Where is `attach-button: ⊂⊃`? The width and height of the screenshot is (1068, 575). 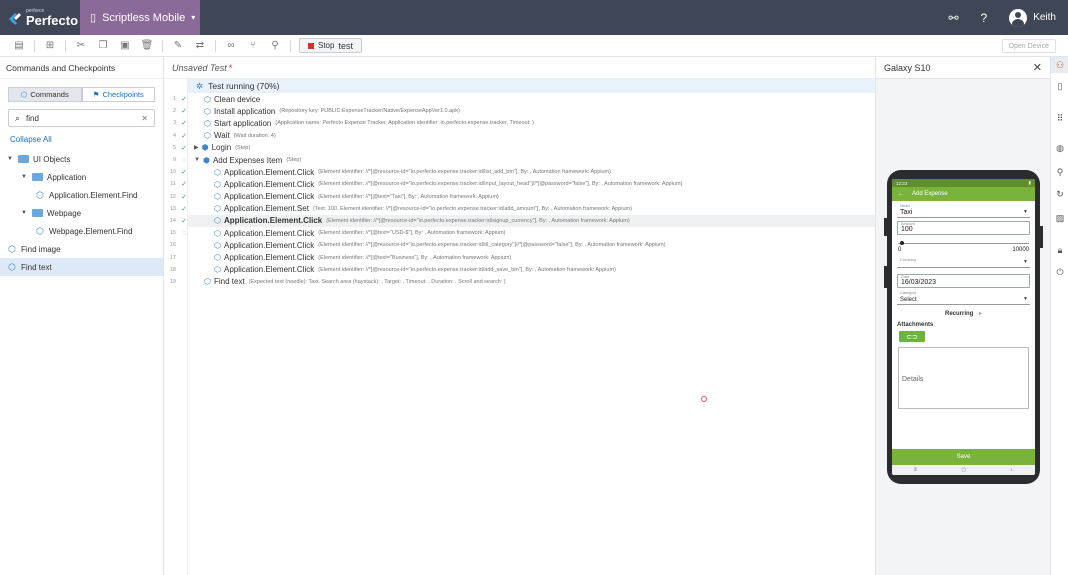
attach-button: ⊂⊃ is located at coordinates (912, 336).